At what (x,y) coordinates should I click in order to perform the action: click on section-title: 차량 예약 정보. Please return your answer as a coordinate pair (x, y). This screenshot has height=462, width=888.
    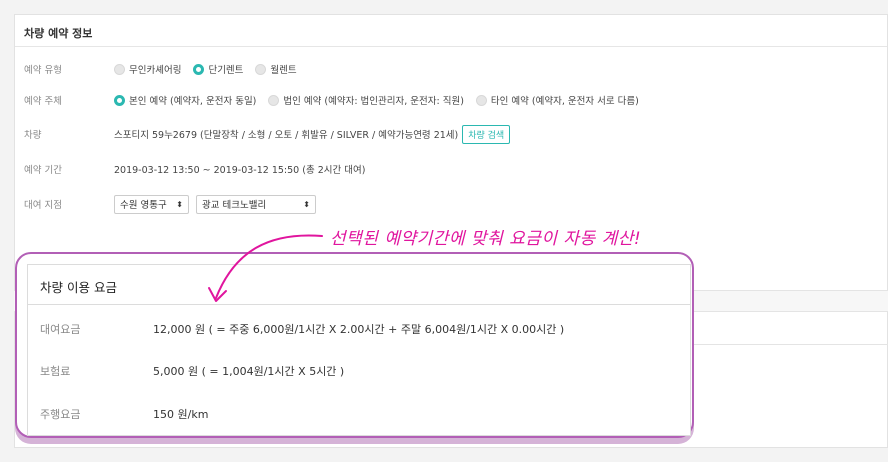
    Looking at the image, I should click on (451, 31).